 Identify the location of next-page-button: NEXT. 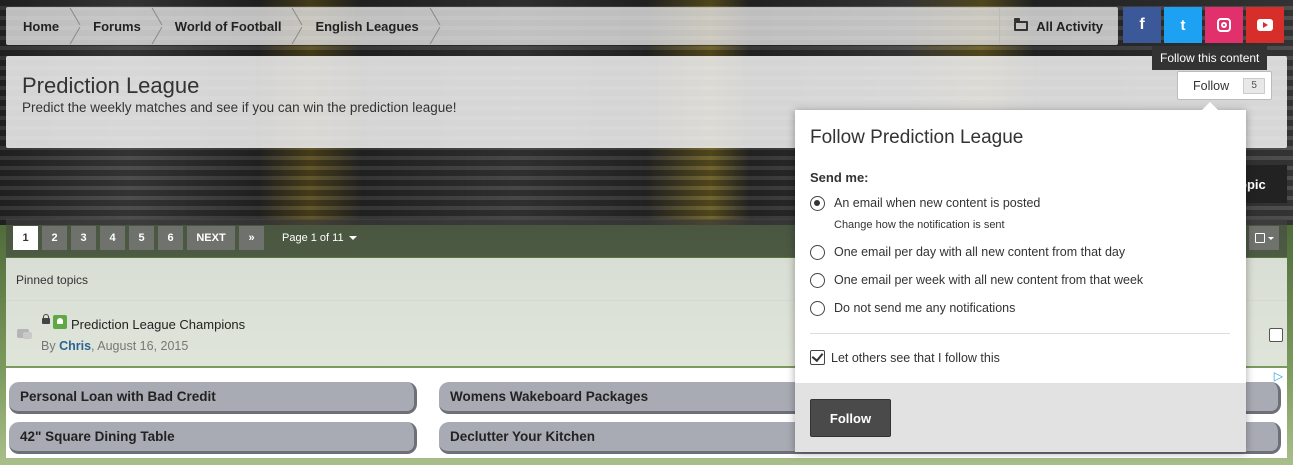
(211, 238).